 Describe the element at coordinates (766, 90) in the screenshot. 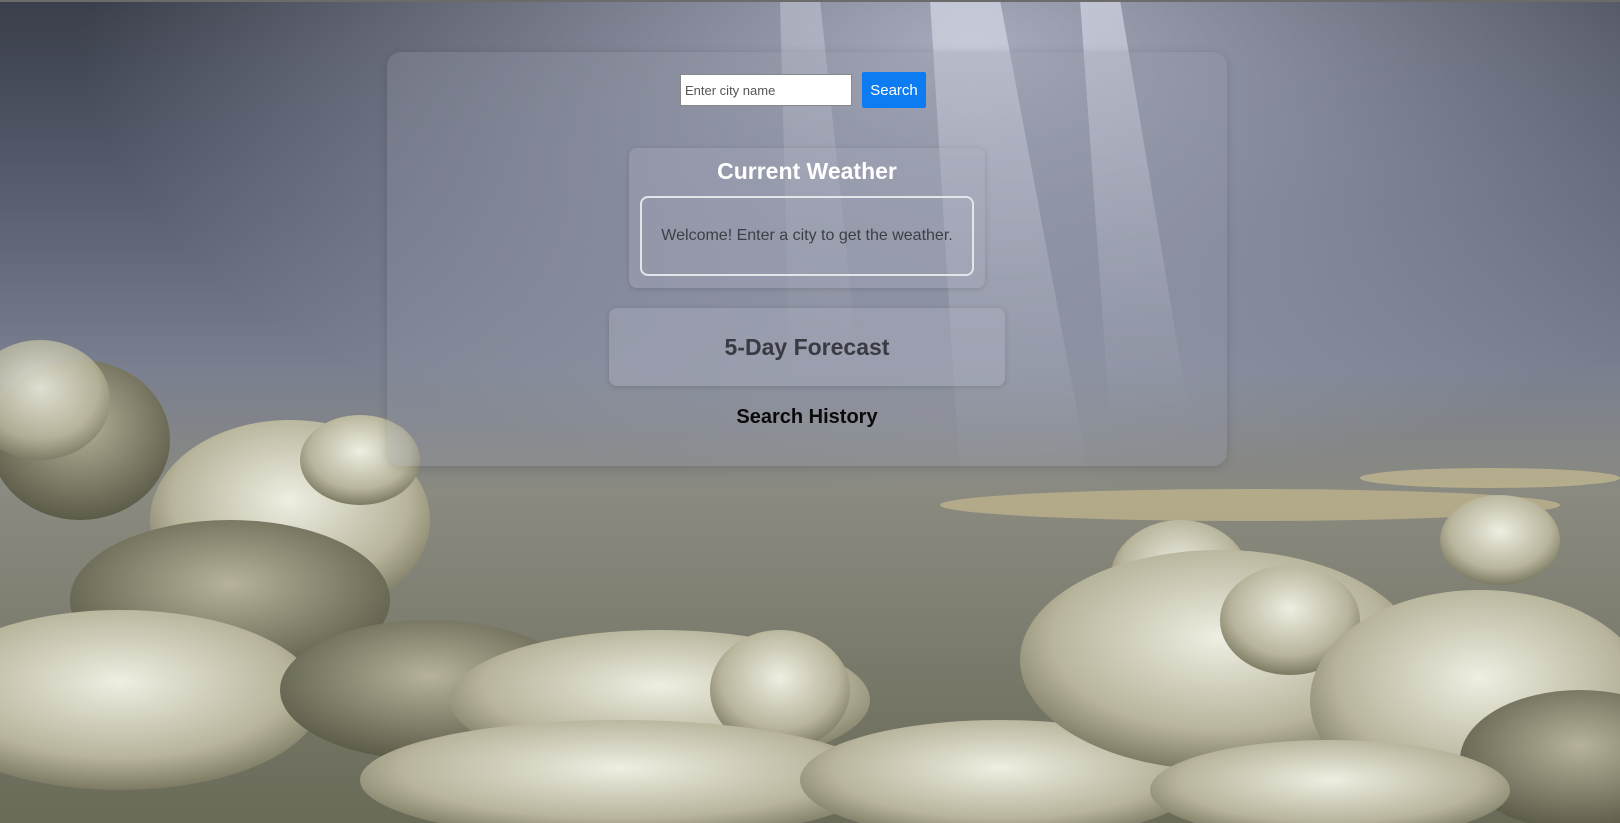

I see `city-search-input` at that location.